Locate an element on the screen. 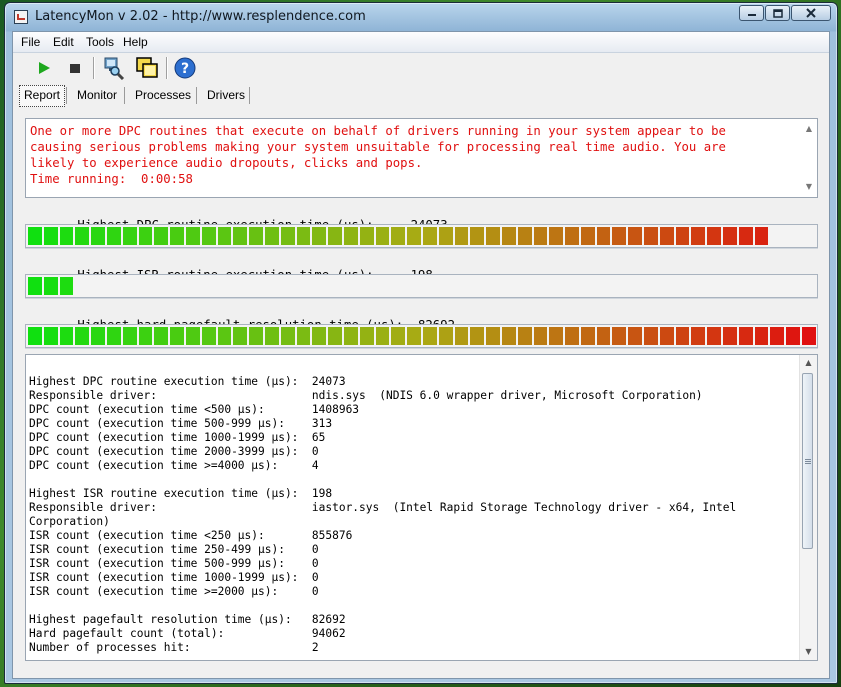 The height and width of the screenshot is (687, 841). tab-drivers: Drivers is located at coordinates (226, 95).